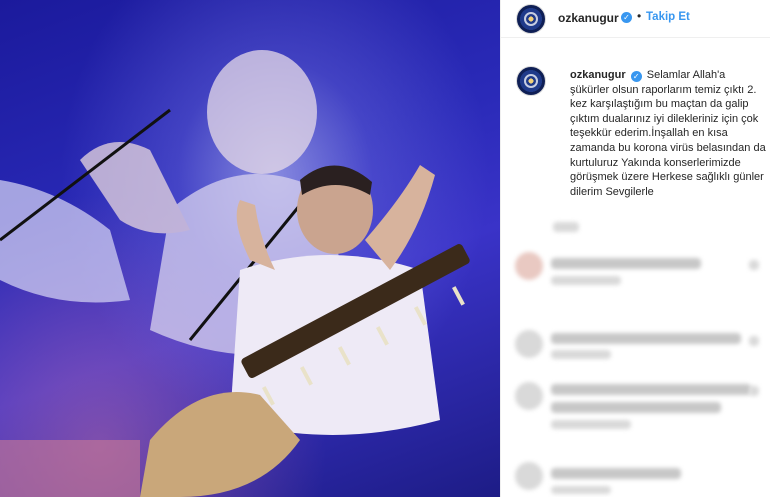 This screenshot has width=770, height=497. I want to click on avatar, so click(531, 19).